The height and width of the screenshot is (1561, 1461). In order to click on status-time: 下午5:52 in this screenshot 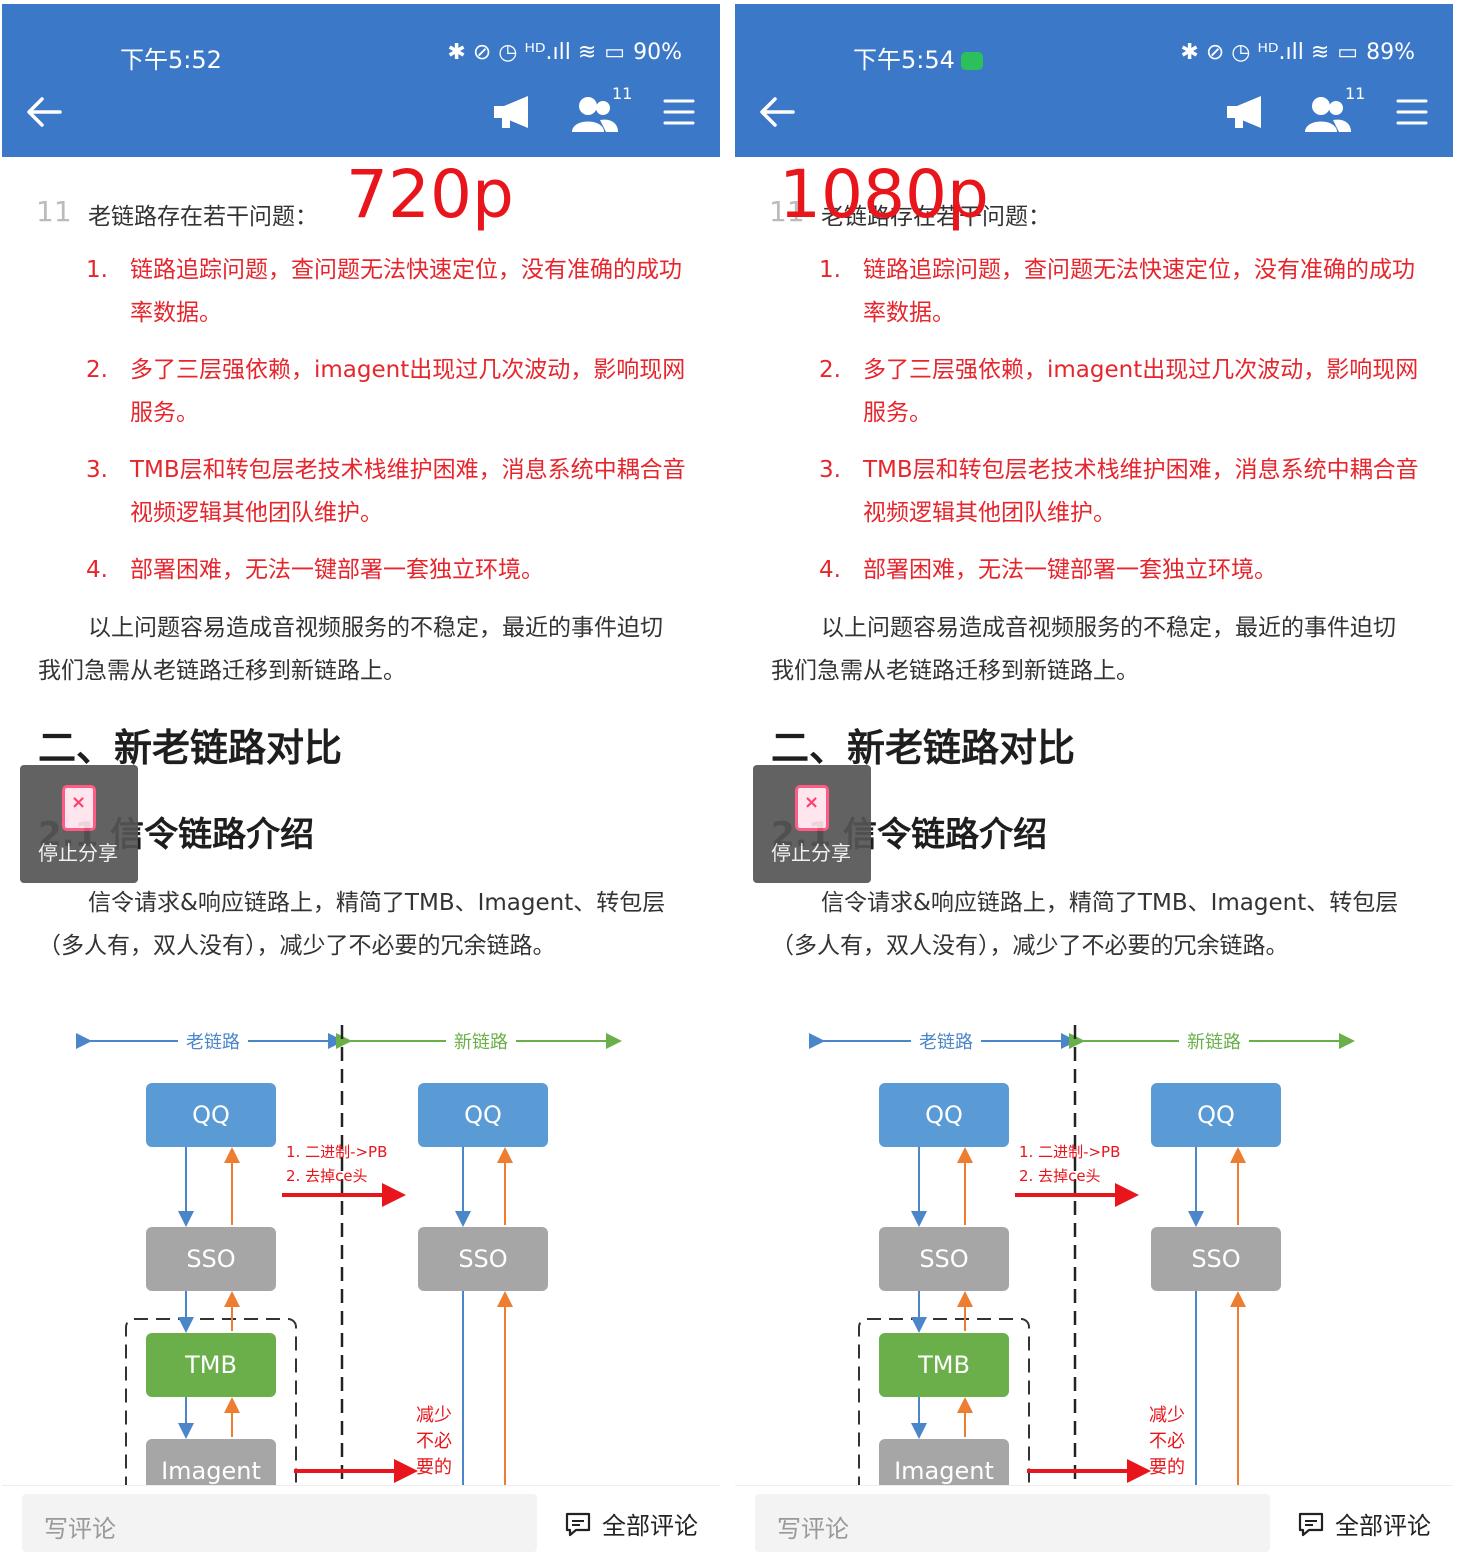, I will do `click(171, 60)`.